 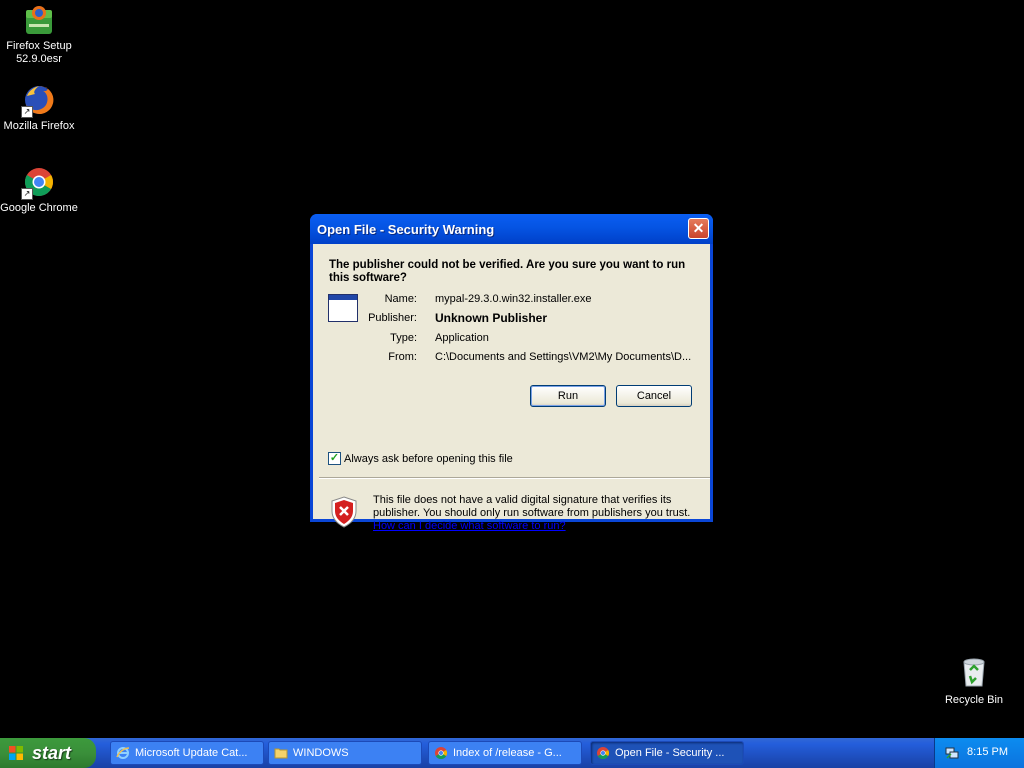 I want to click on network-icon, so click(x=952, y=753).